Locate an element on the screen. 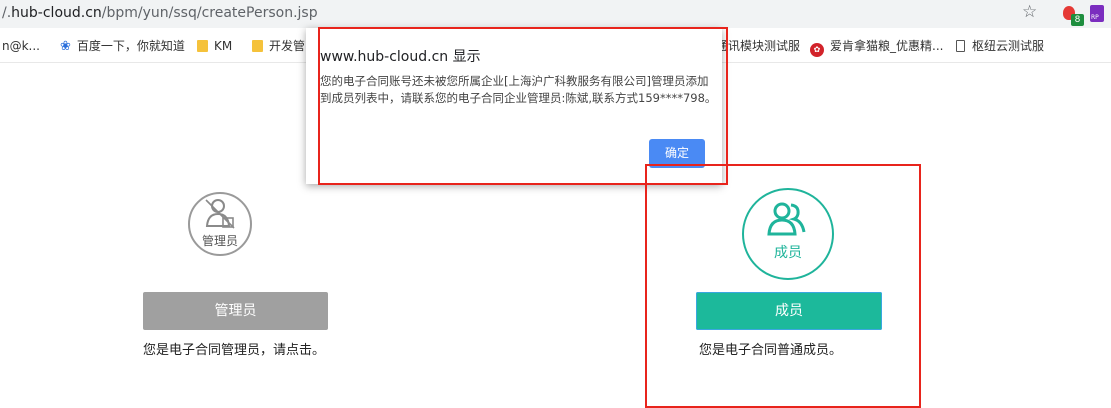 The image size is (1111, 408). bookmark-item: 通讯模块测试服 is located at coordinates (758, 46).